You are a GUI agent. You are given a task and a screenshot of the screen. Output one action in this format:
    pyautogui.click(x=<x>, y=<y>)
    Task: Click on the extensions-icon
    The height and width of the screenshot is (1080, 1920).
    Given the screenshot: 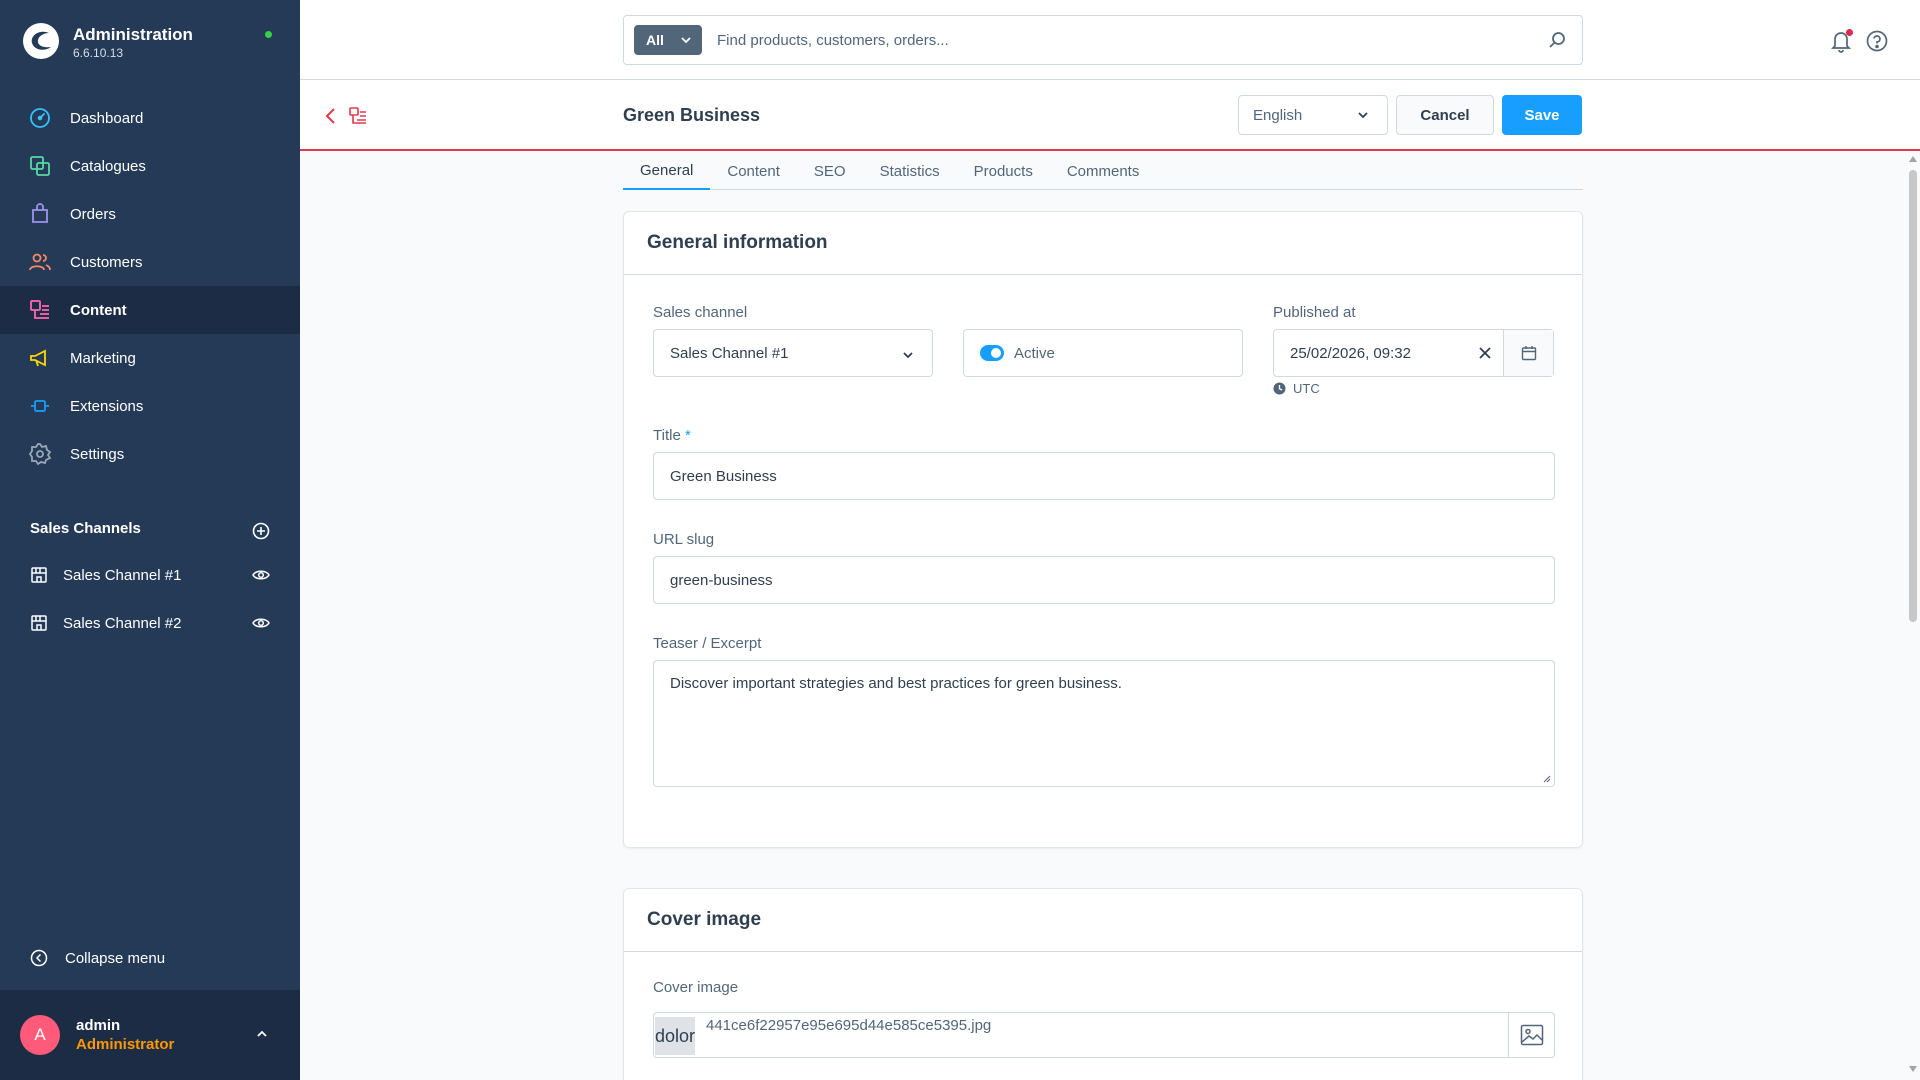 What is the action you would take?
    pyautogui.click(x=40, y=406)
    